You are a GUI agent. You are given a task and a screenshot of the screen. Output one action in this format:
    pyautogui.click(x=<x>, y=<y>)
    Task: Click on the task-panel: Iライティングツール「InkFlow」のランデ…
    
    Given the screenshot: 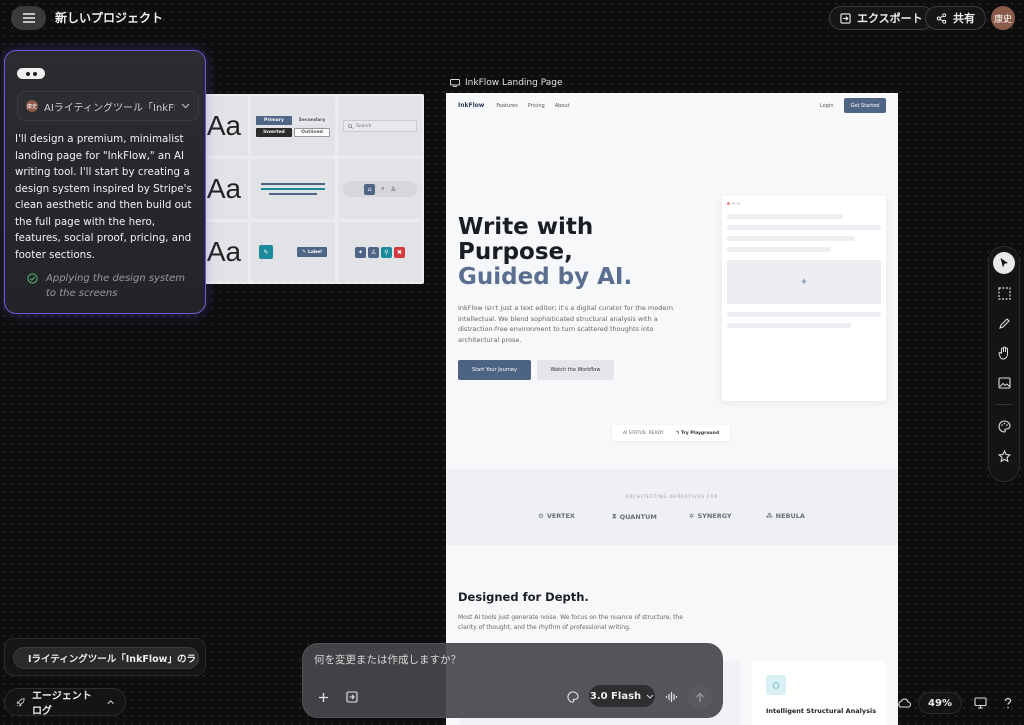 What is the action you would take?
    pyautogui.click(x=105, y=657)
    